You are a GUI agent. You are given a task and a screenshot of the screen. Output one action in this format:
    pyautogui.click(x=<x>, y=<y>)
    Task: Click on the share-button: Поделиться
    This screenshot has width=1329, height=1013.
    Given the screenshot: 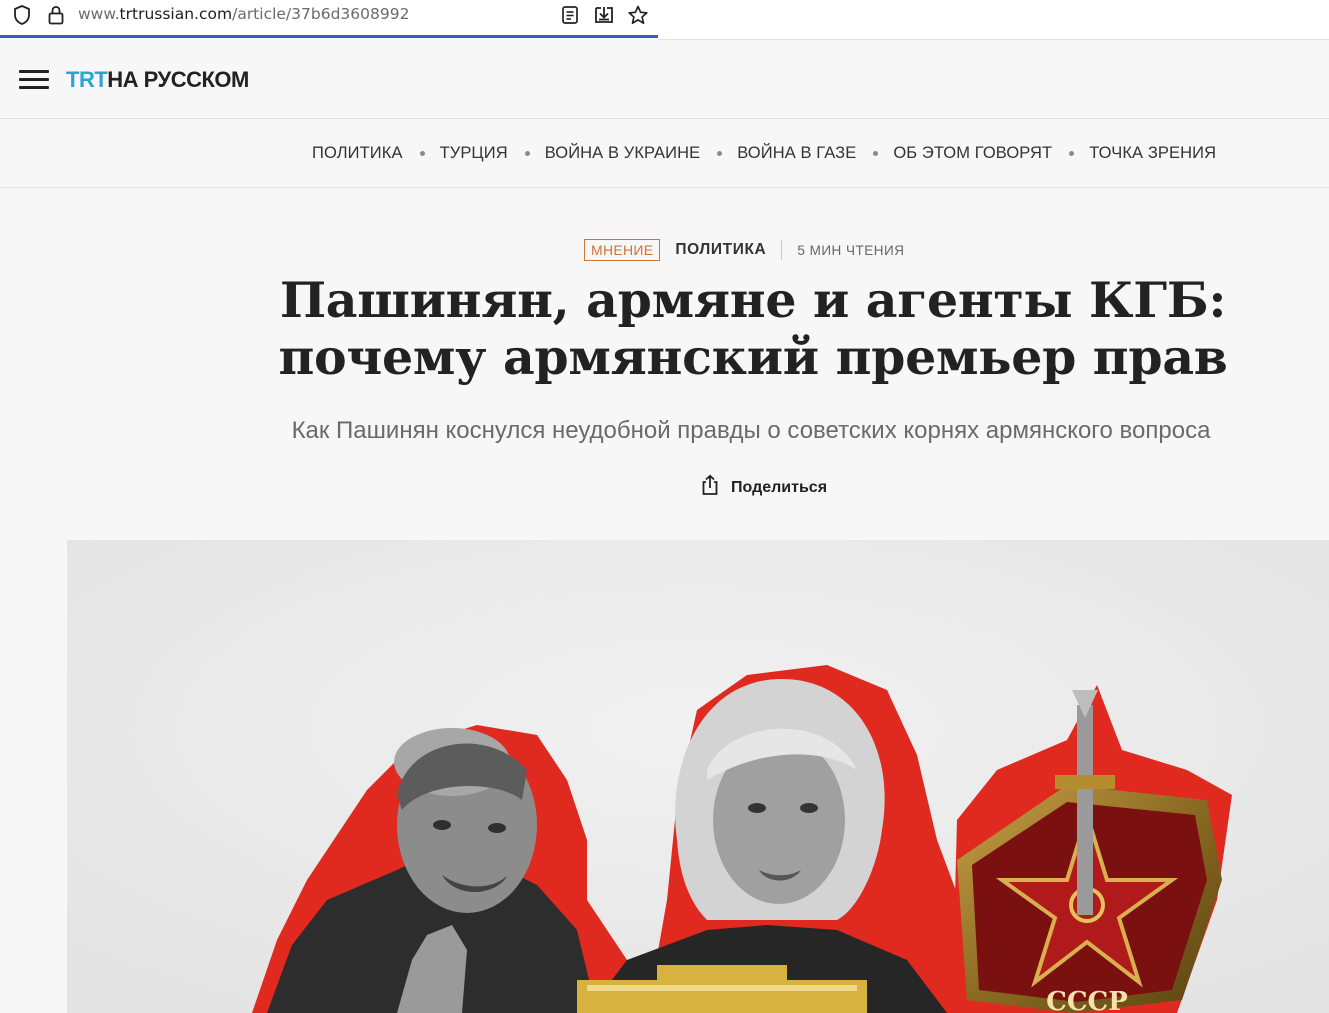 What is the action you would take?
    pyautogui.click(x=763, y=487)
    